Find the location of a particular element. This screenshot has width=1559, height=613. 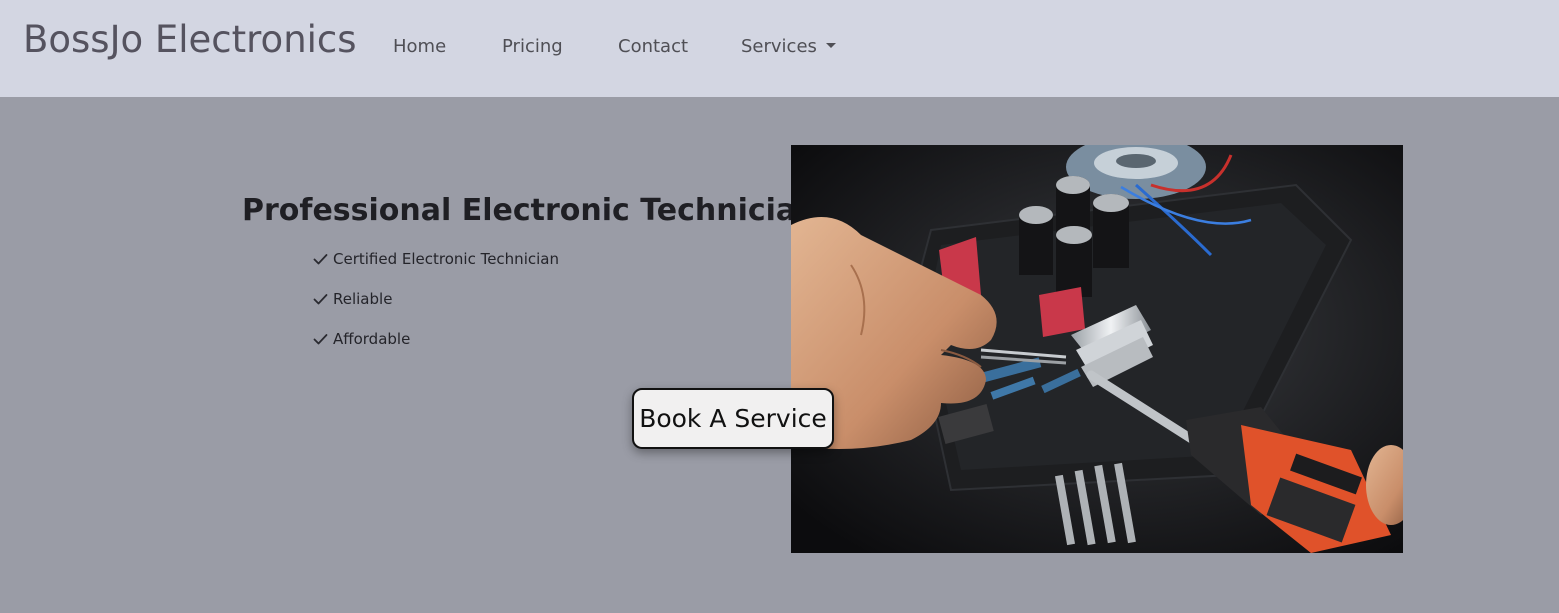

caret-down-icon is located at coordinates (830, 45).